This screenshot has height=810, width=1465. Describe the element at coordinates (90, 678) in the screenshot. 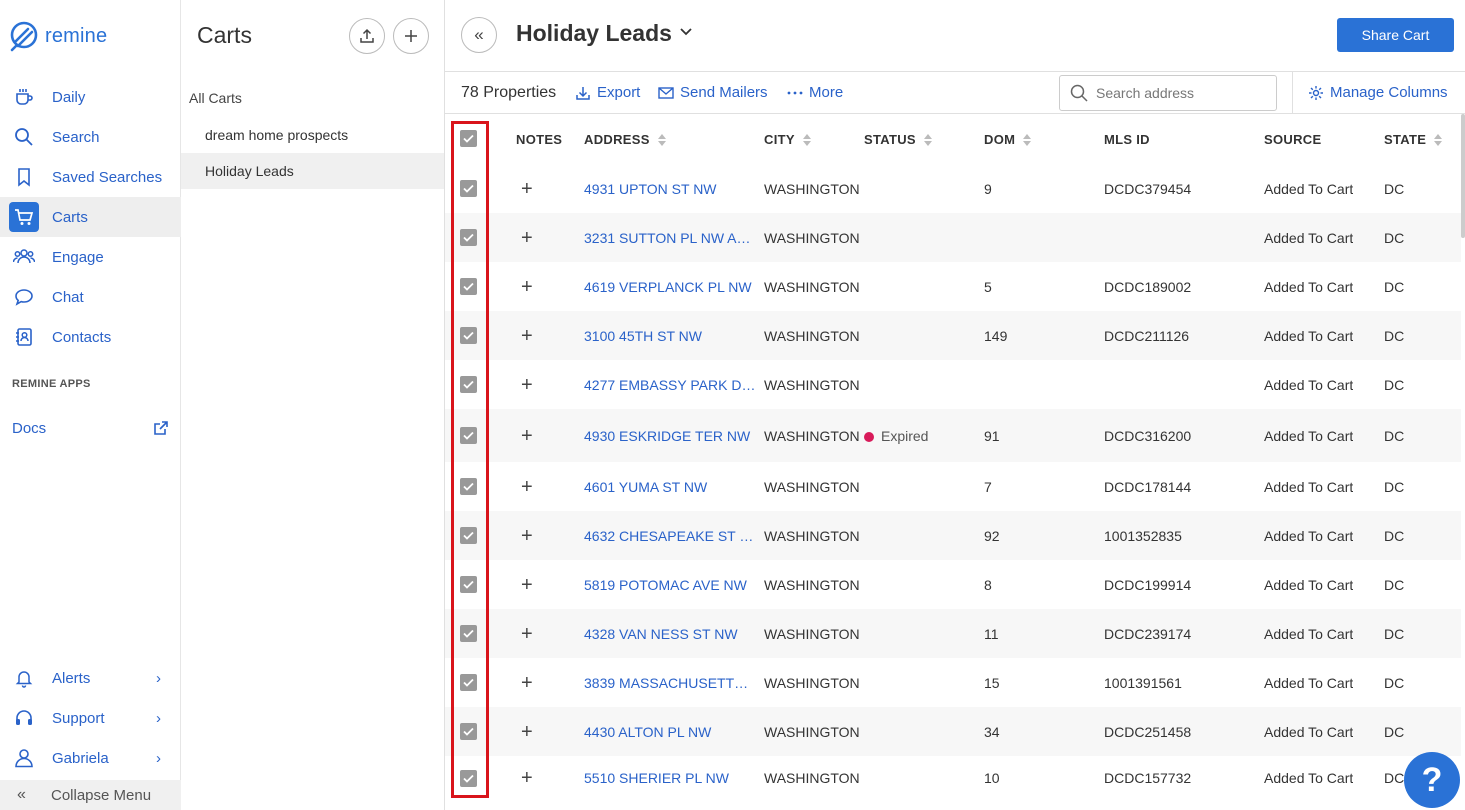

I see `nav-alerts: Alerts ›` at that location.